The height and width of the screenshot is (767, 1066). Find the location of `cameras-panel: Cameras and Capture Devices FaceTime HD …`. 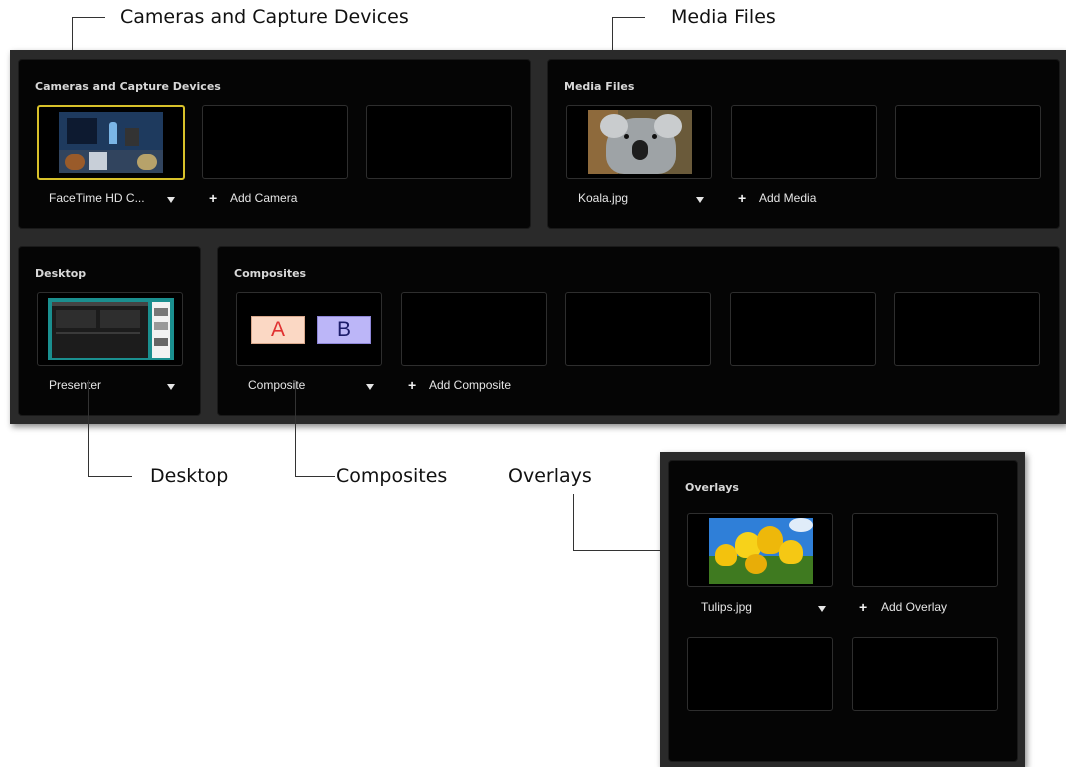

cameras-panel: Cameras and Capture Devices FaceTime HD … is located at coordinates (274, 144).